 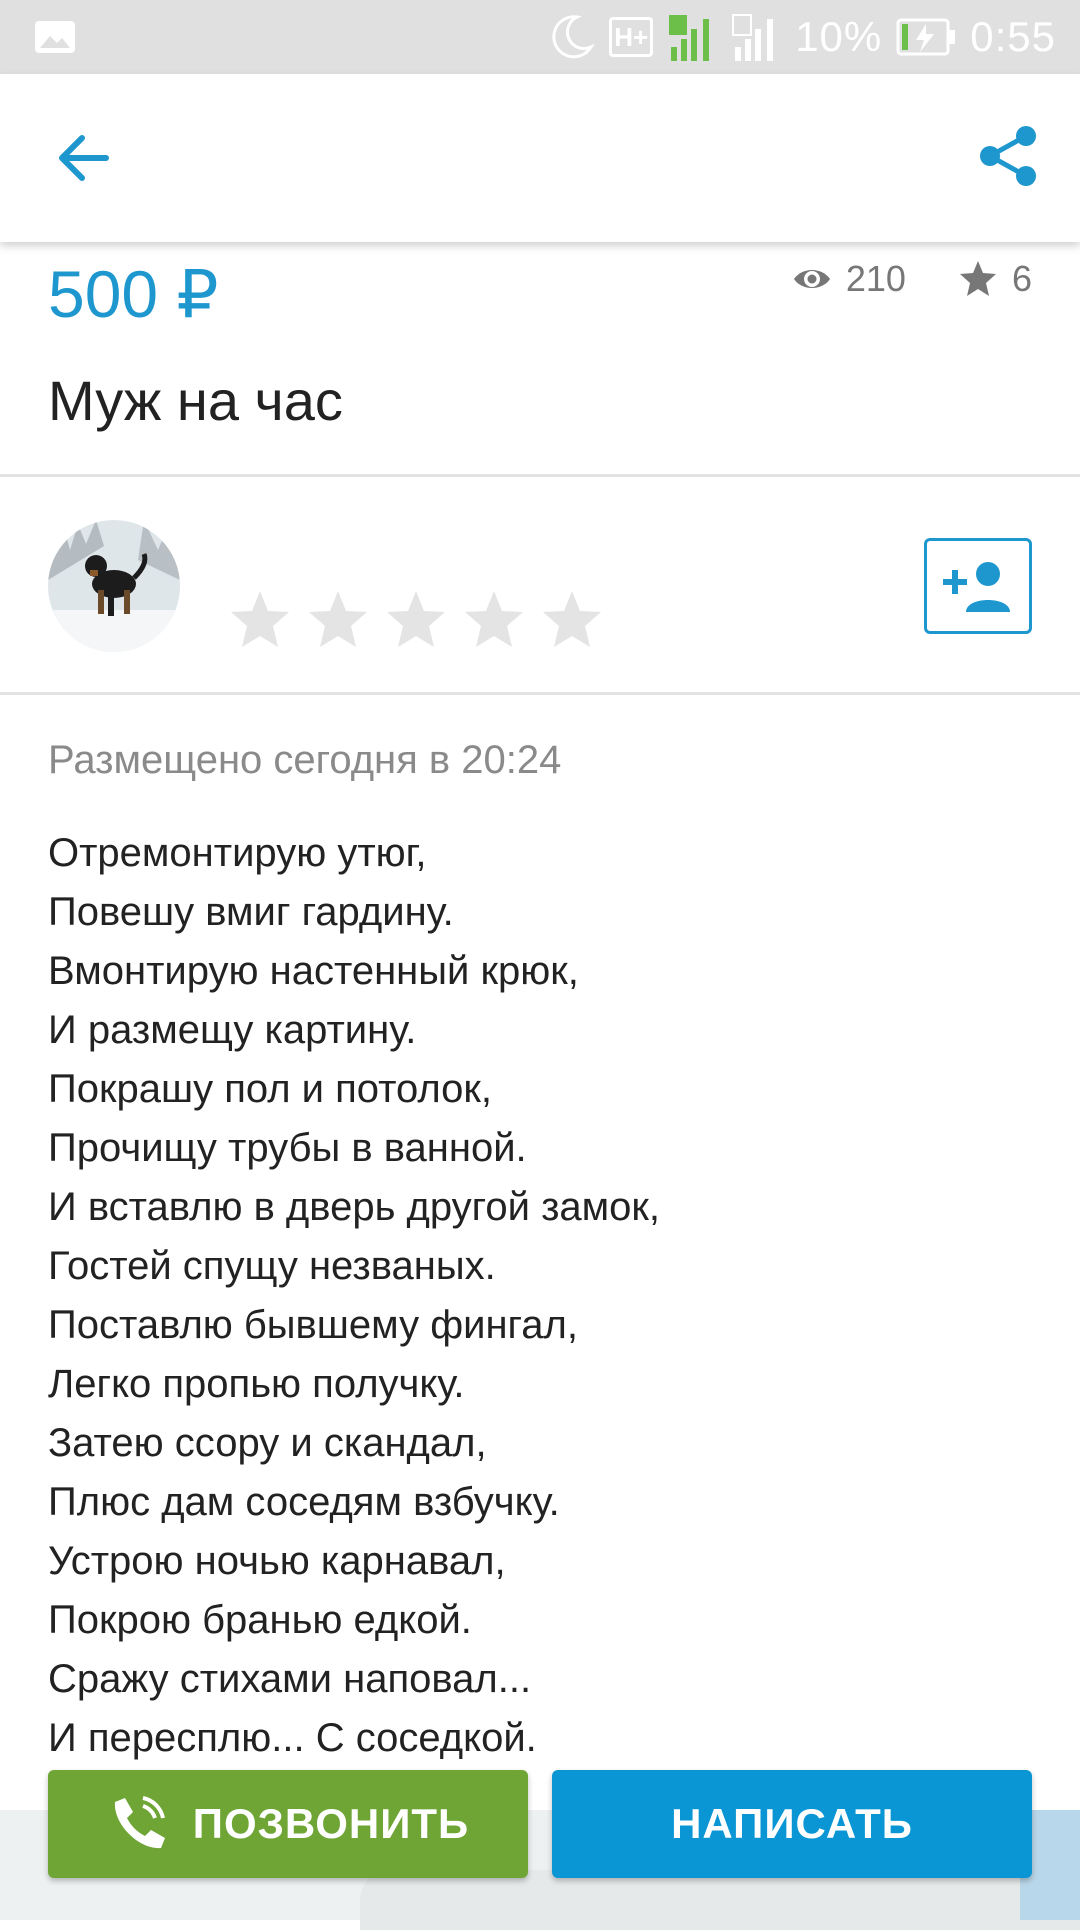 I want to click on write-button-label: НАПИСАТЬ, so click(x=792, y=1823).